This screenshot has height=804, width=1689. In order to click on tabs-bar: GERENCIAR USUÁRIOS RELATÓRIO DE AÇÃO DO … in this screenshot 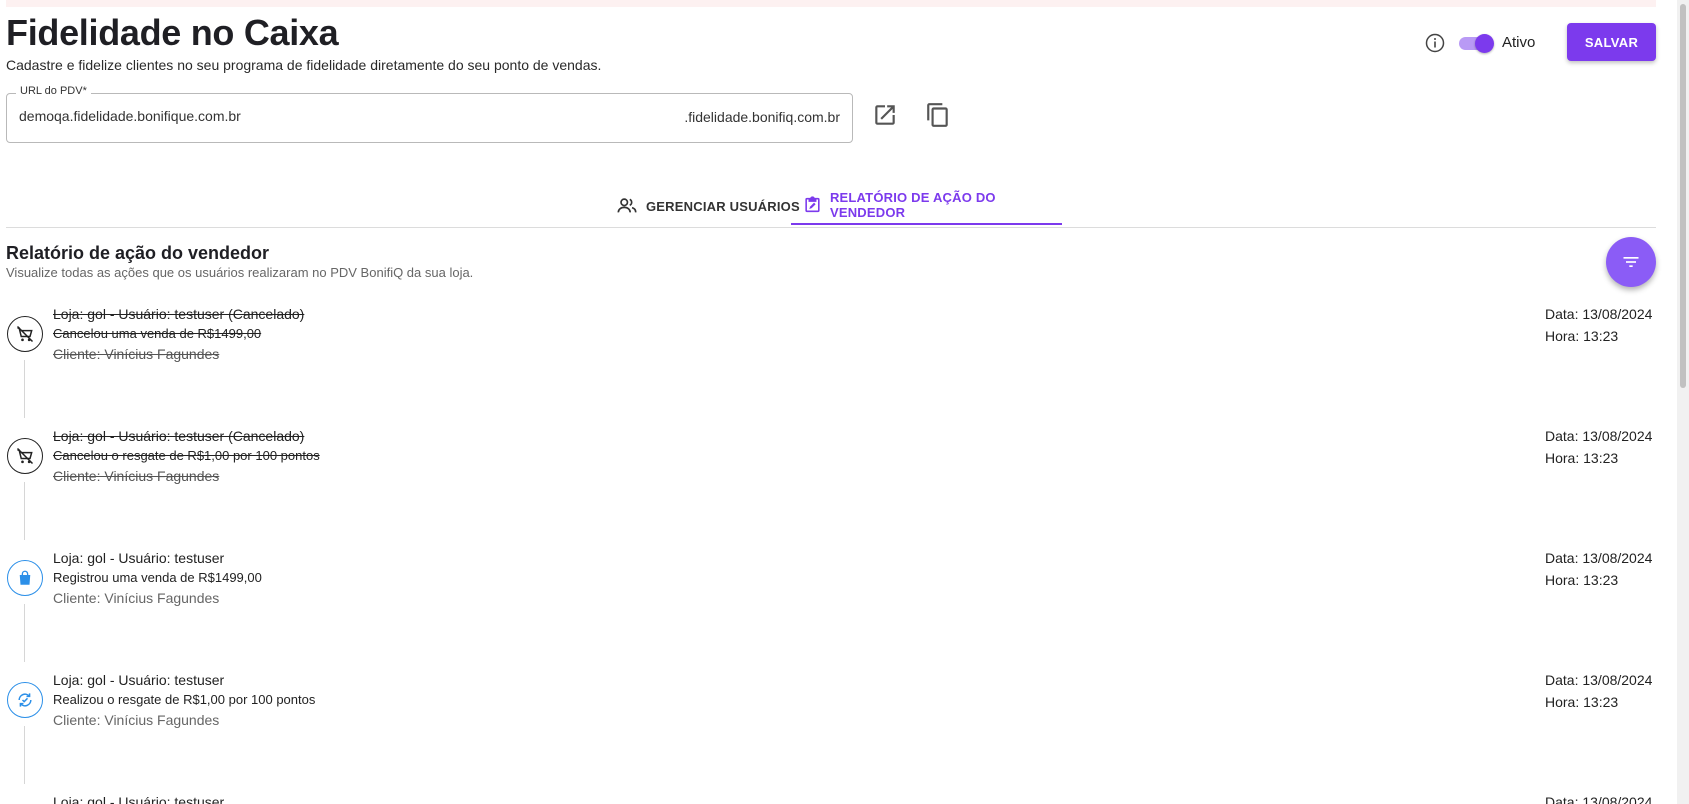, I will do `click(831, 207)`.